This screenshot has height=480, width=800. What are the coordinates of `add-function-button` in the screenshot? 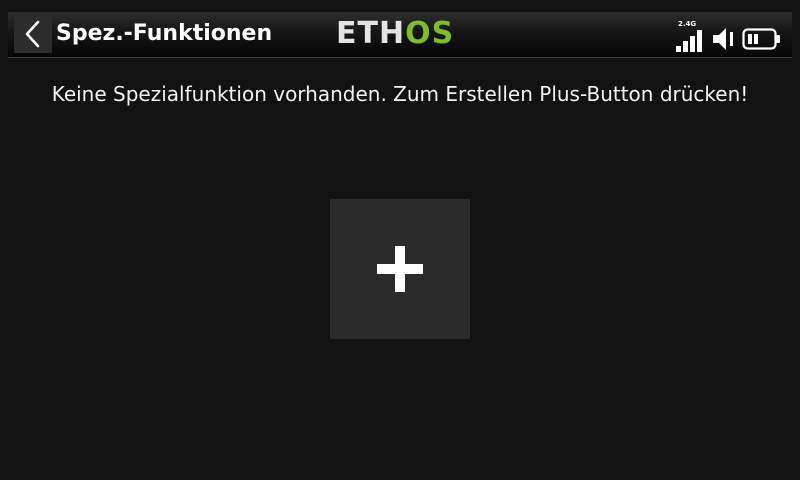 It's located at (400, 269).